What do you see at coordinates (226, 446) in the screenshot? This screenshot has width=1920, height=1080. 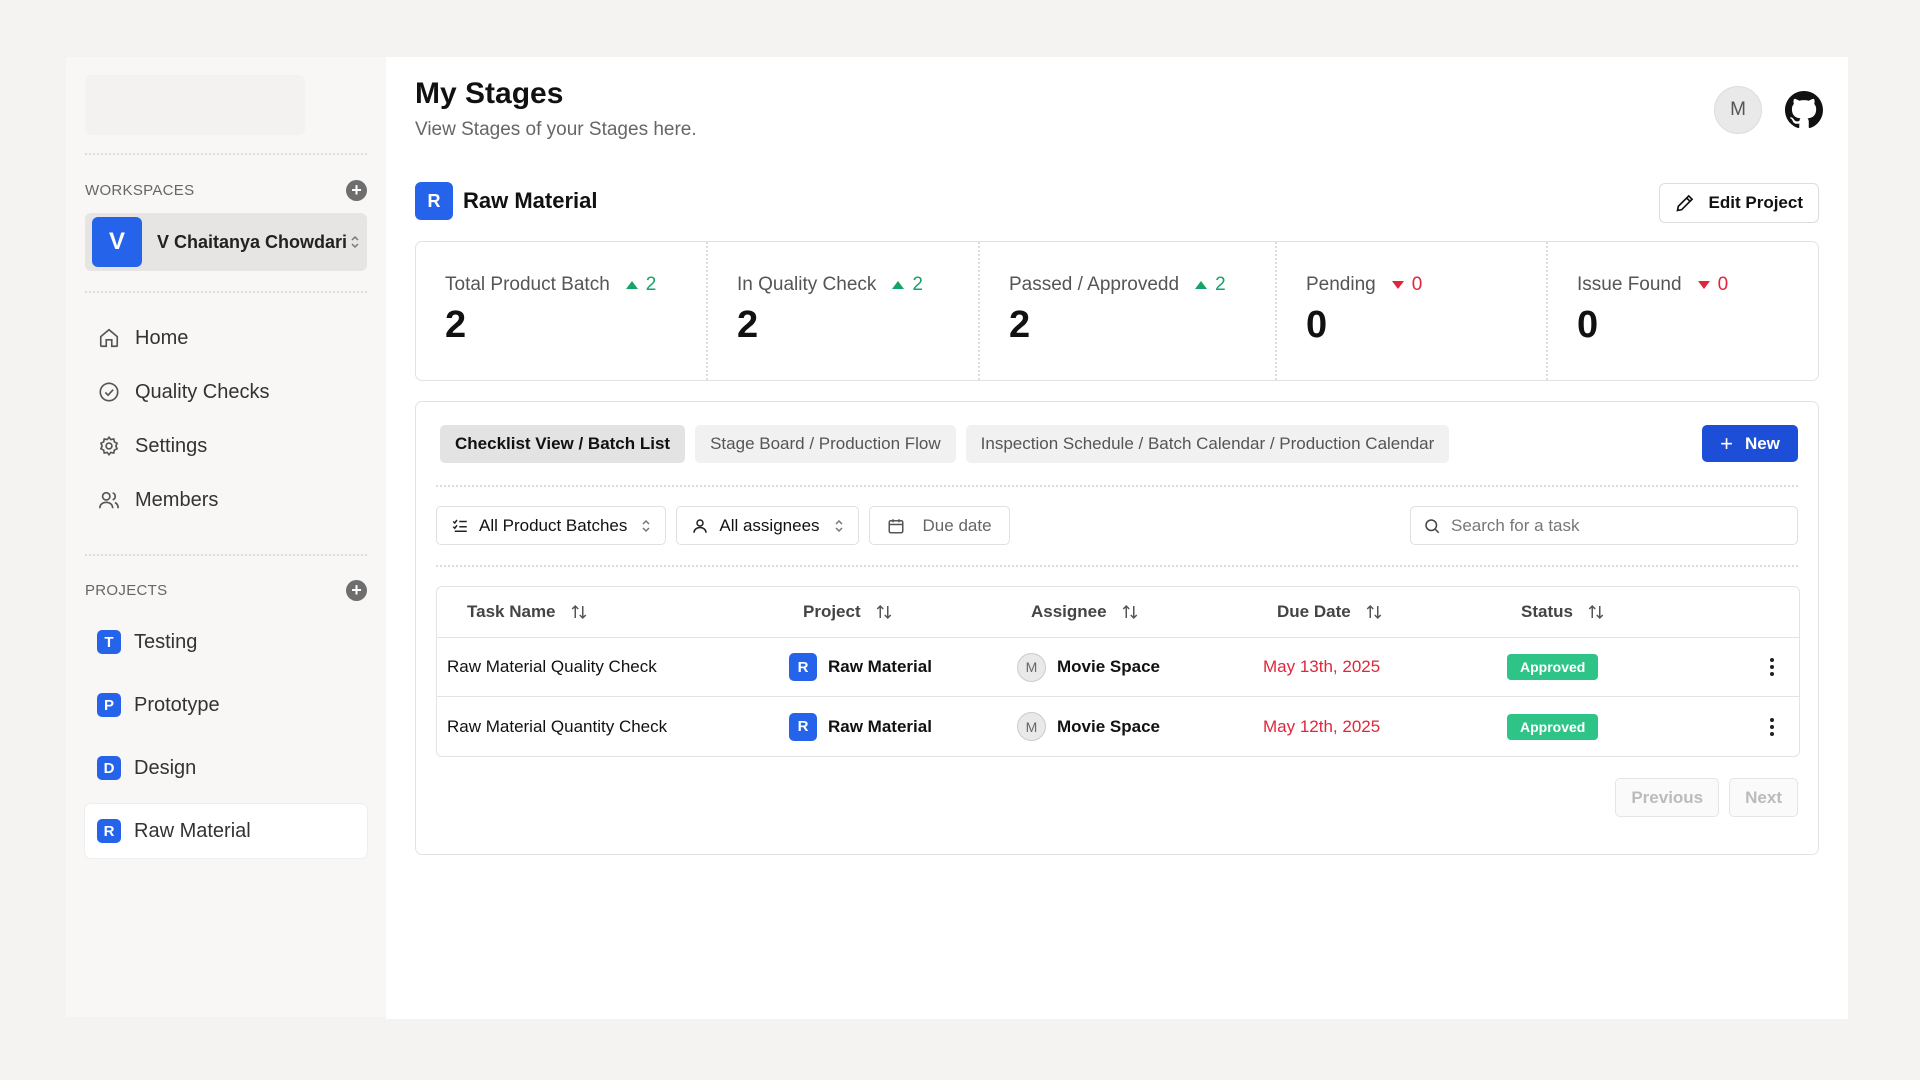 I see `nav-item-settings: Settings` at bounding box center [226, 446].